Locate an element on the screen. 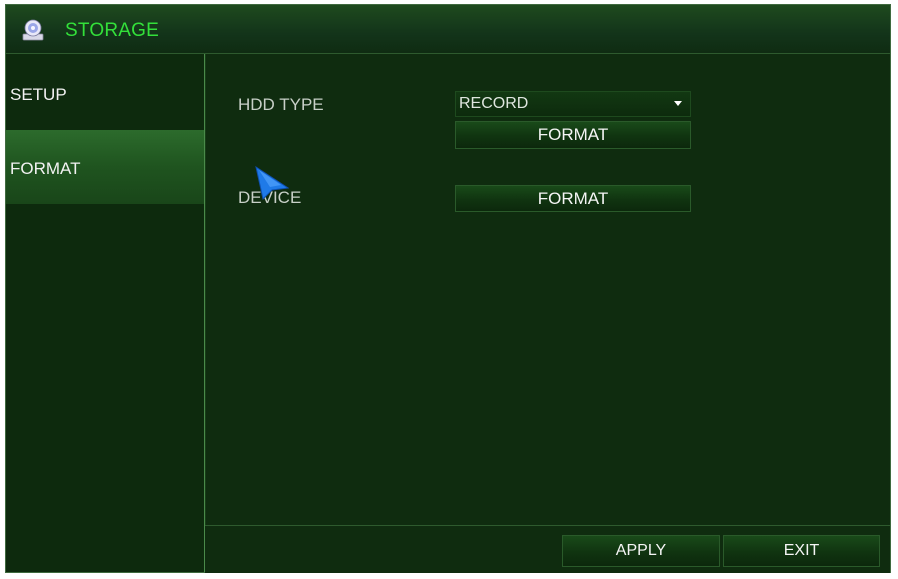 The image size is (898, 579). sidebar-item-label: FORMAT is located at coordinates (45, 168).